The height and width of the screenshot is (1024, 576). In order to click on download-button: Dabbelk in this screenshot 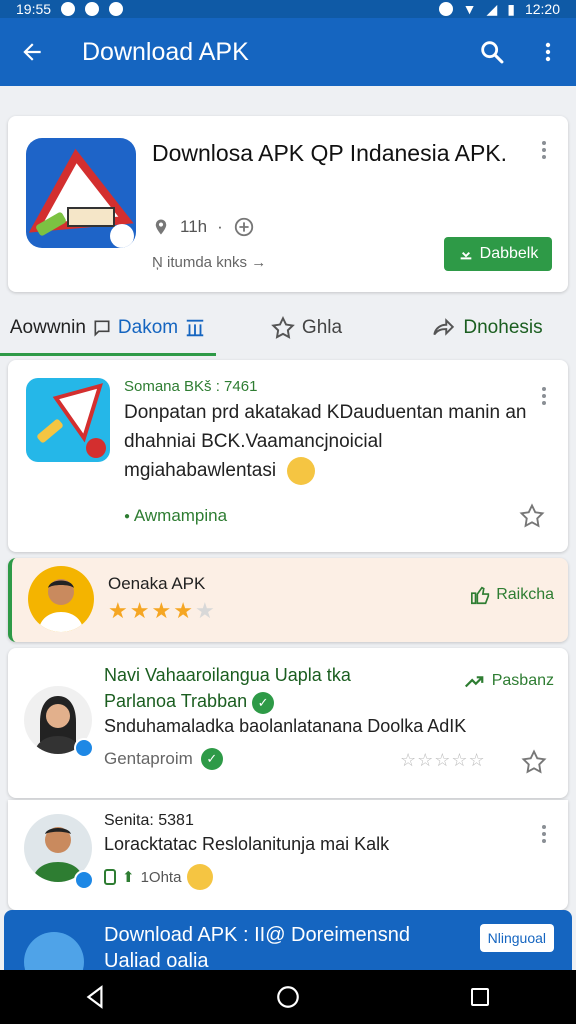, I will do `click(498, 254)`.